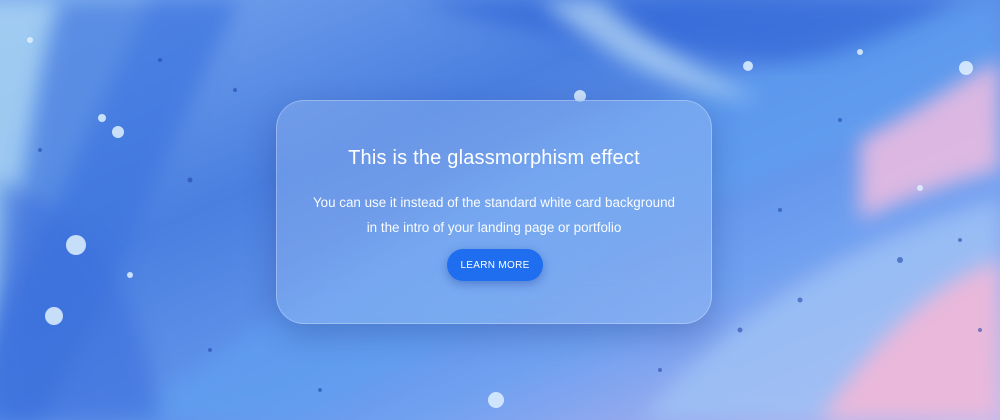 Image resolution: width=1000 pixels, height=420 pixels. What do you see at coordinates (494, 158) in the screenshot?
I see `card-title: This is the glassmorphism effect` at bounding box center [494, 158].